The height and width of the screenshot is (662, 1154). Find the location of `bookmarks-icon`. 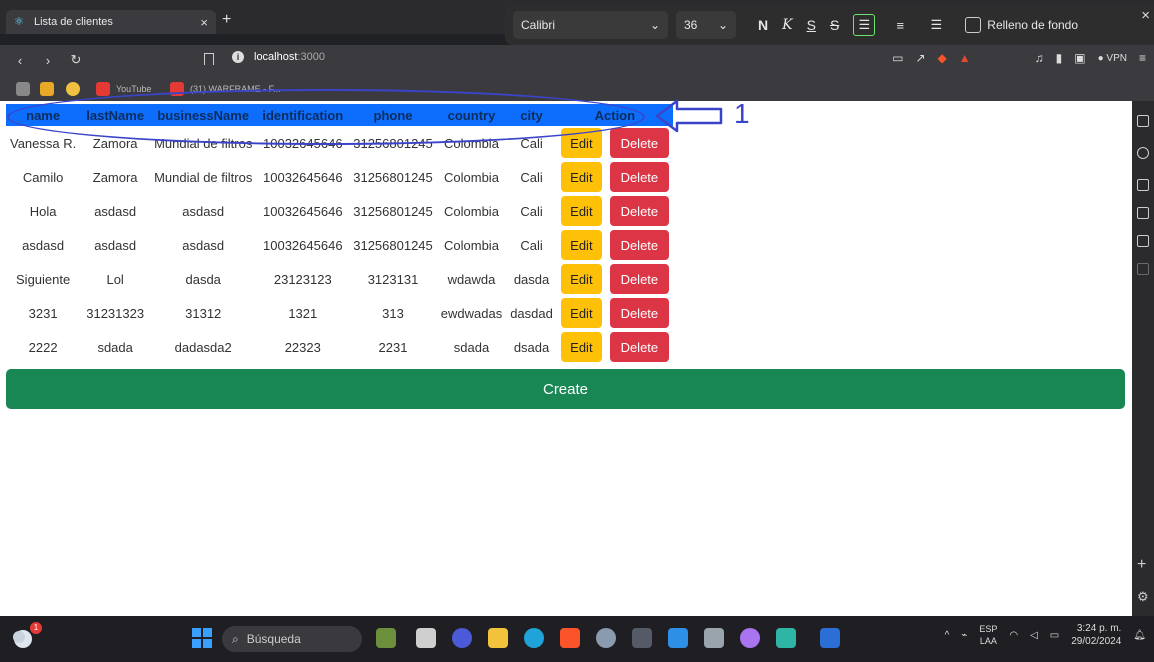

bookmarks-icon is located at coordinates (1143, 213).